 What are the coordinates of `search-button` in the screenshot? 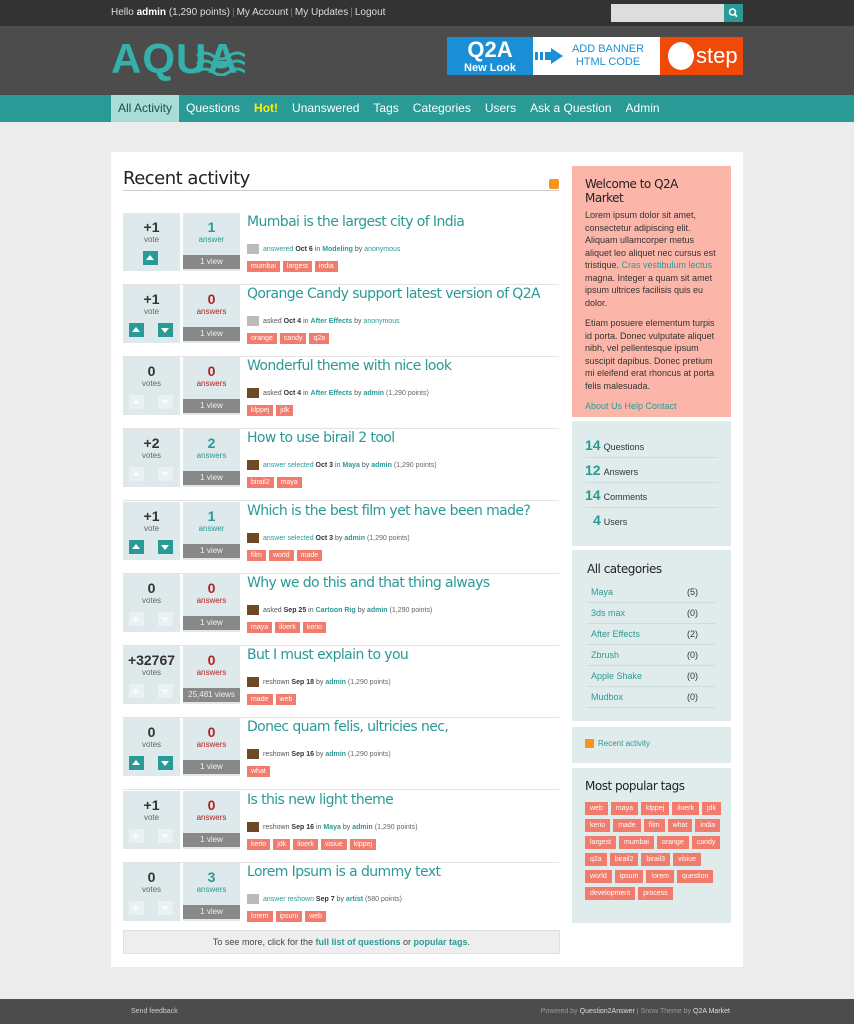 It's located at (733, 13).